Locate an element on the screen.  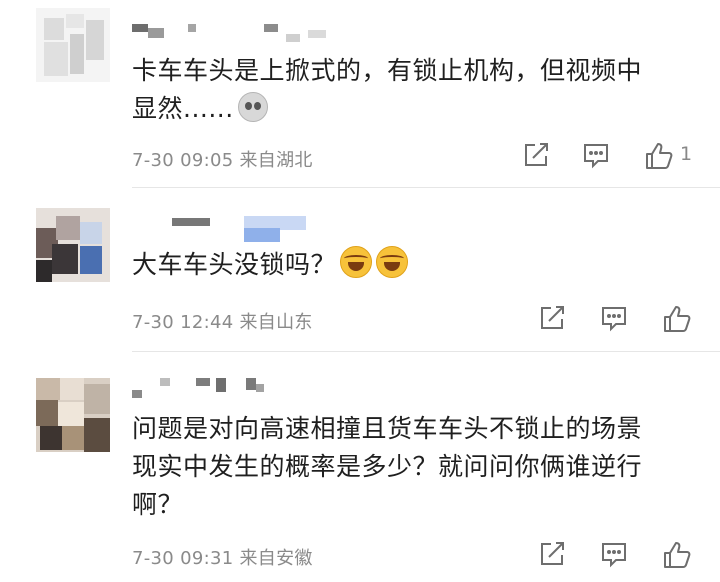
comment-meta: 7-30 12:44 来自山东 is located at coordinates (222, 321).